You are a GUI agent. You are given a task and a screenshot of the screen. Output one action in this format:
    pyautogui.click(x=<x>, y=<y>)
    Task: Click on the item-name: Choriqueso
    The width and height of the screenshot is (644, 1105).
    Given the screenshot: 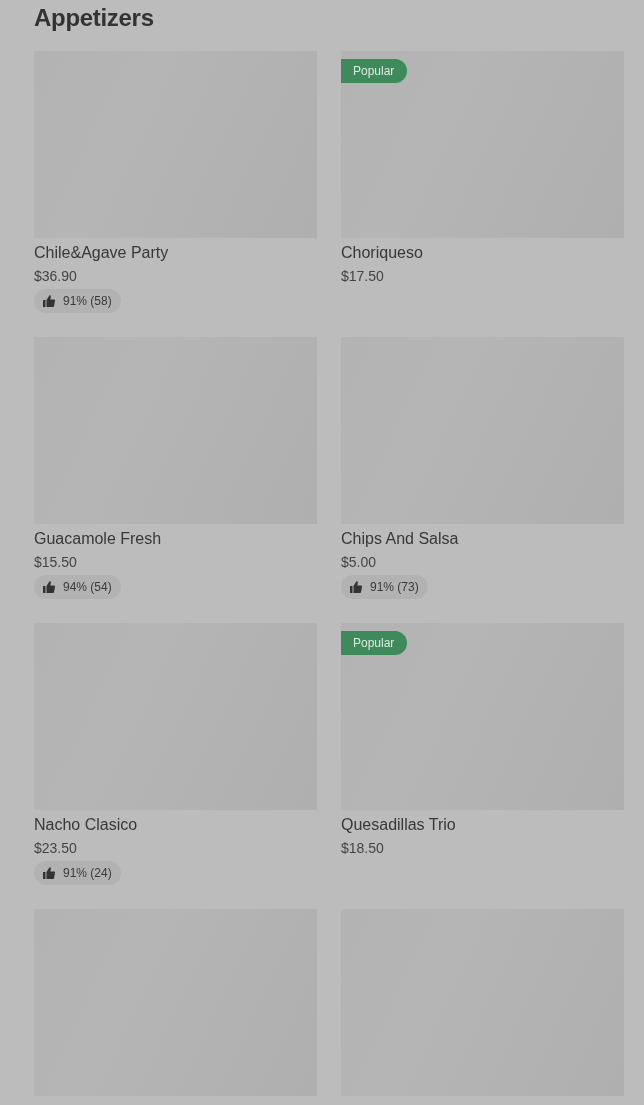 What is the action you would take?
    pyautogui.click(x=382, y=253)
    